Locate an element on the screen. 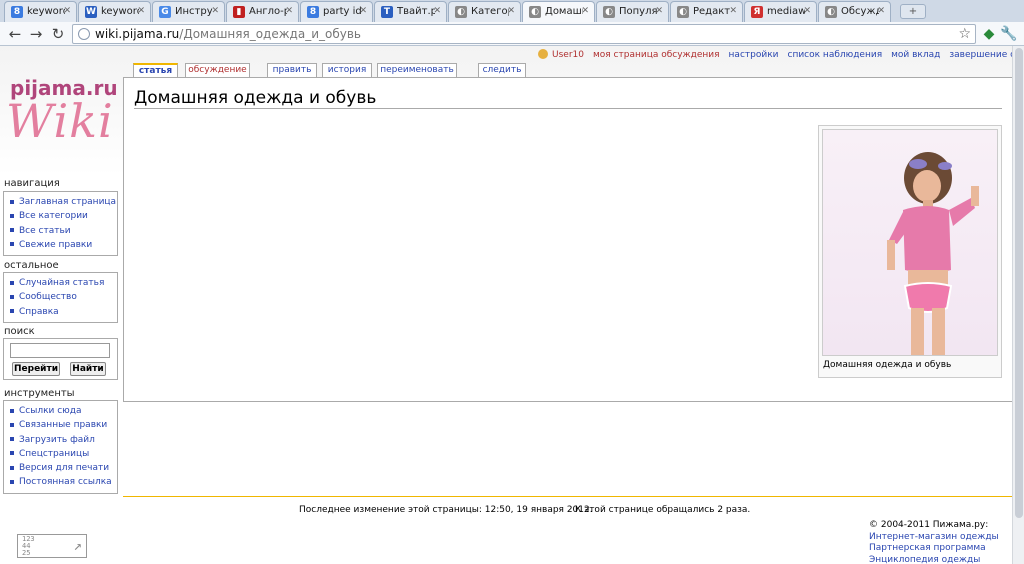 Image resolution: width=1024 pixels, height=564 pixels. browser-tab: Wkeyword ✕ is located at coordinates (114, 11).